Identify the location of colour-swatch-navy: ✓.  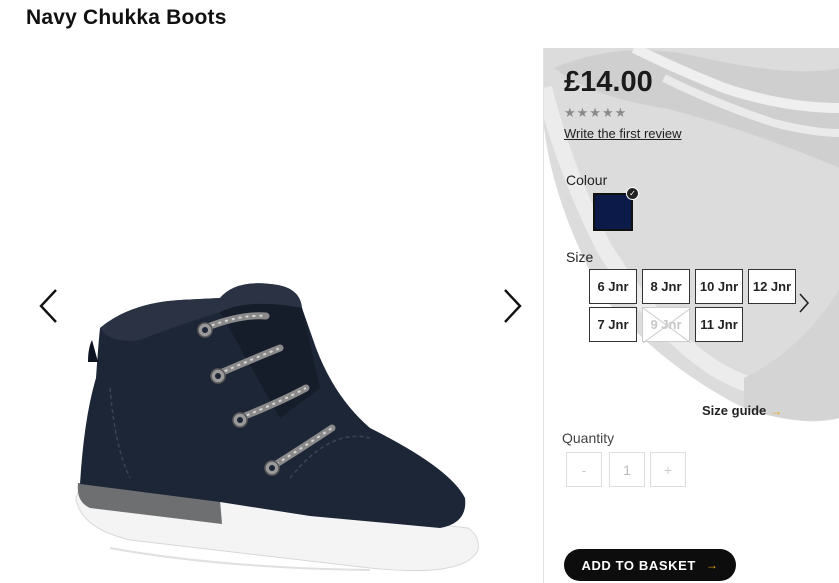
(616, 209).